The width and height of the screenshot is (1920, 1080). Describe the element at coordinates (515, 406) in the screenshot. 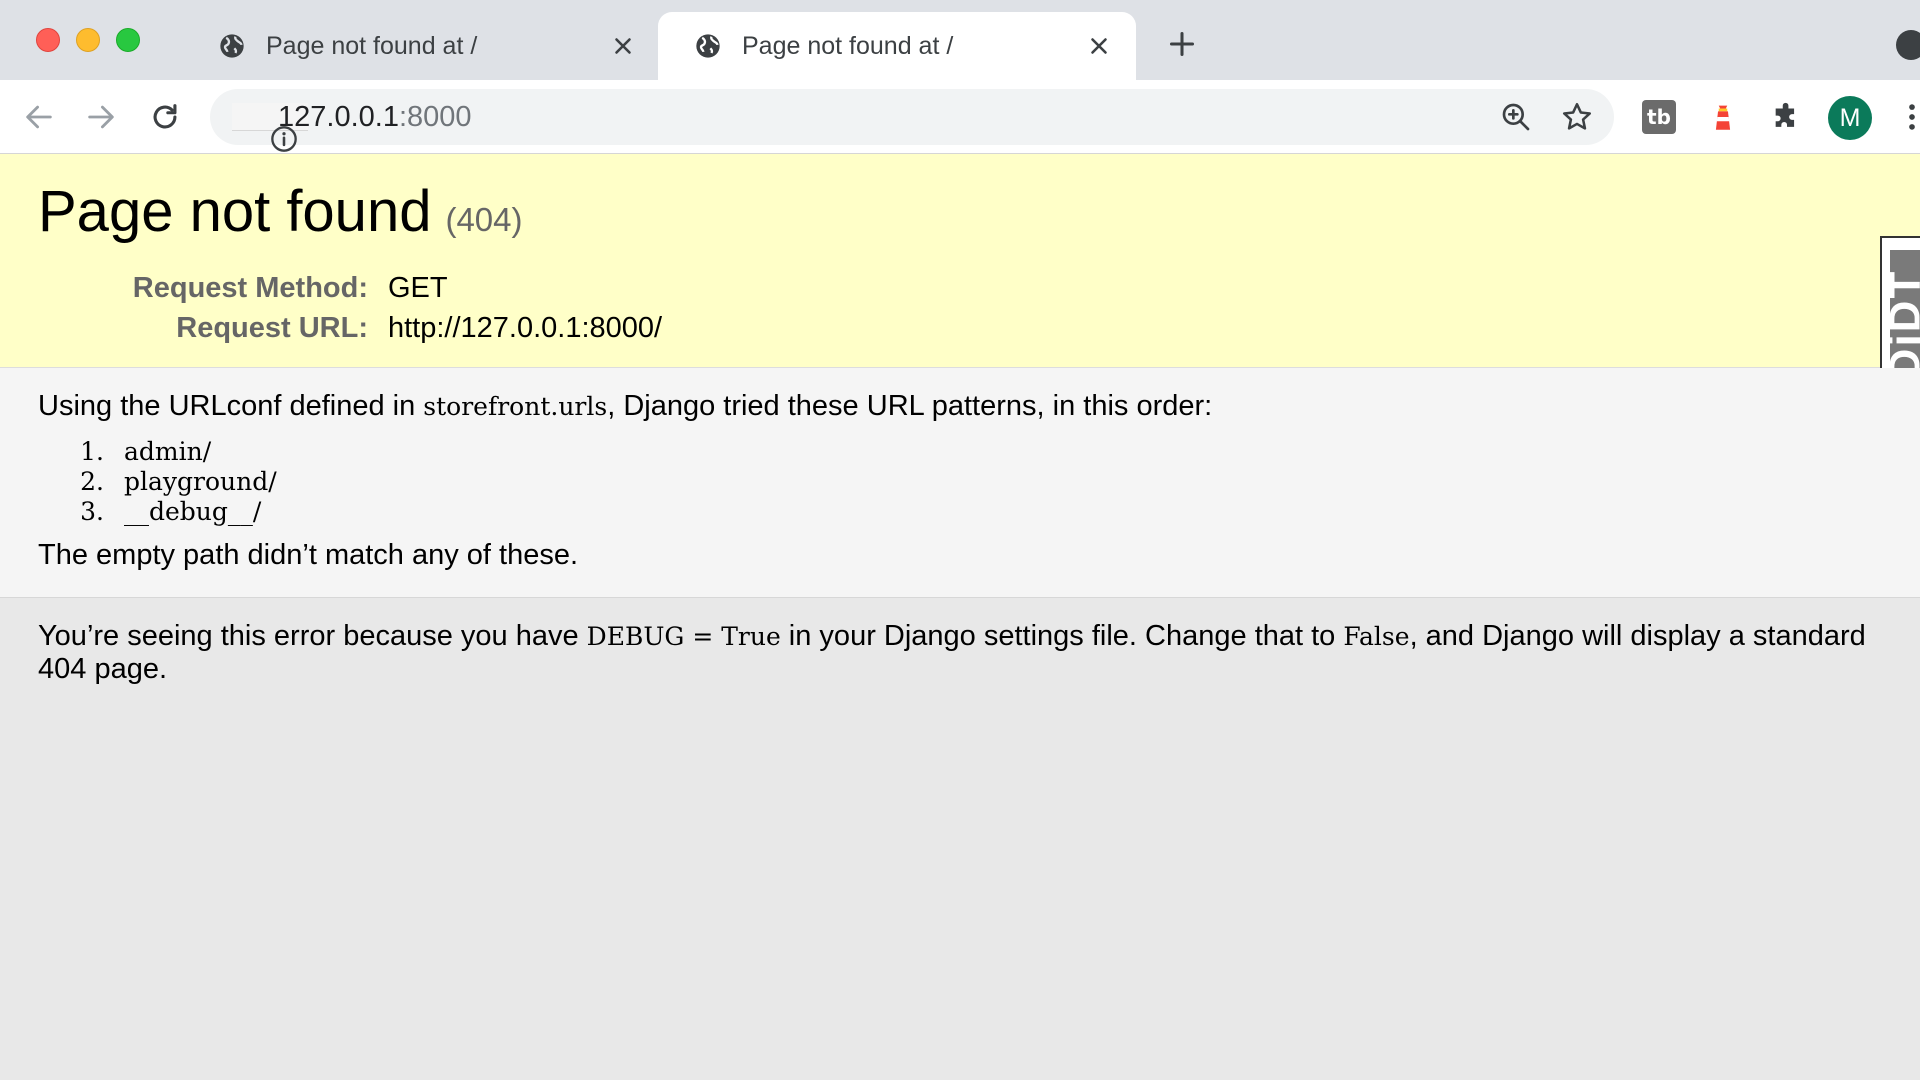

I see `urlconf-module: storefront.urls` at that location.